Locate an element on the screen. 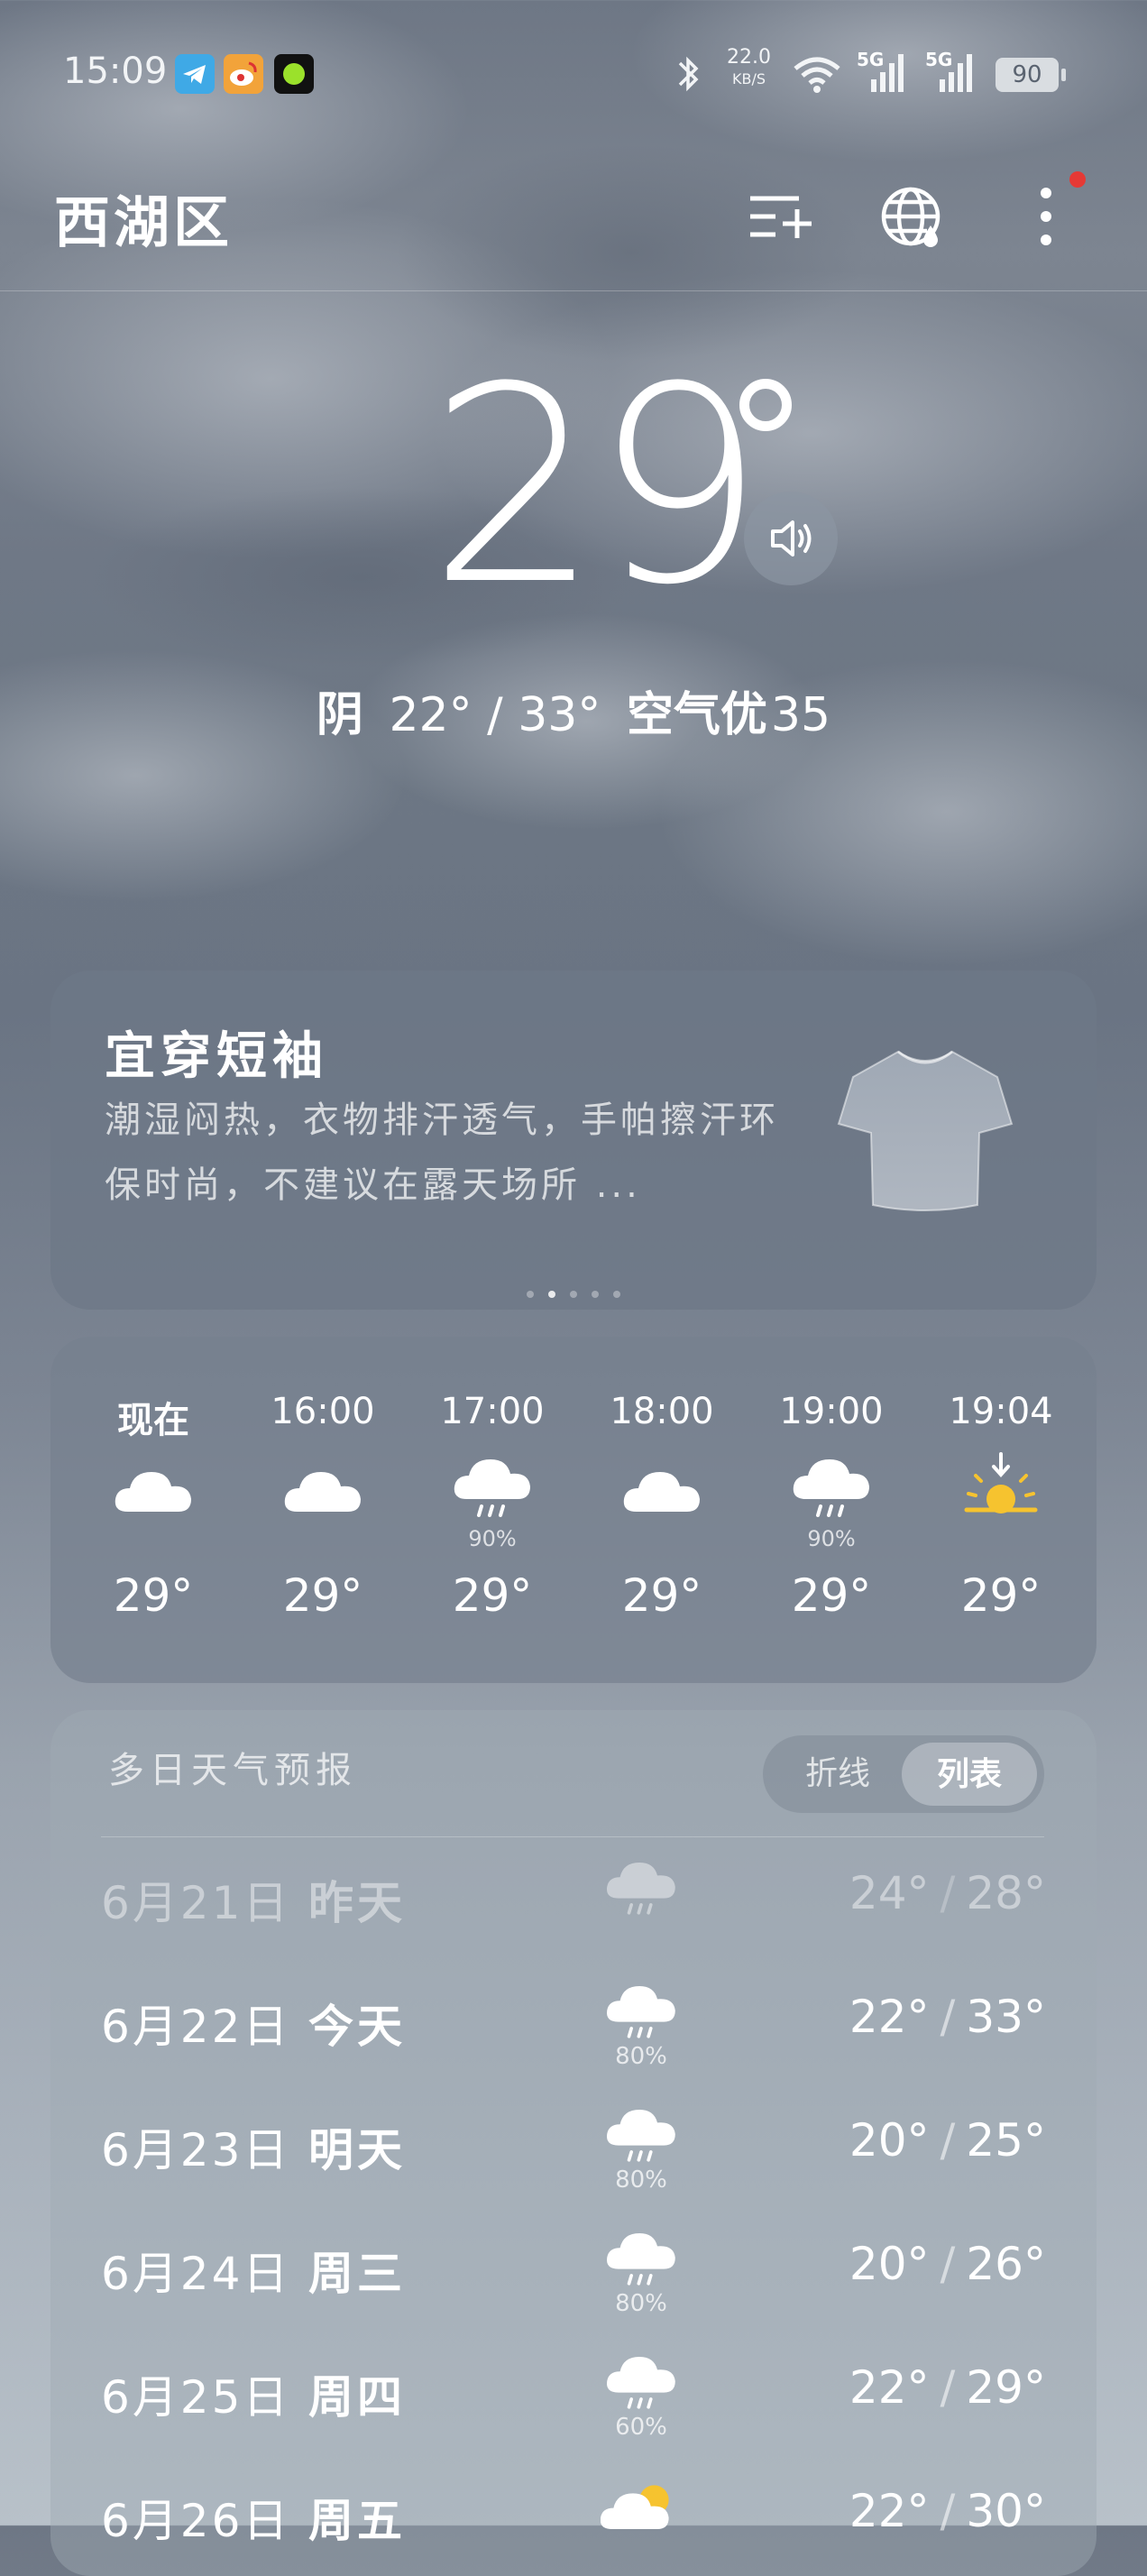 The image size is (1147, 2576). net-speed-value: 22.0 is located at coordinates (749, 57).